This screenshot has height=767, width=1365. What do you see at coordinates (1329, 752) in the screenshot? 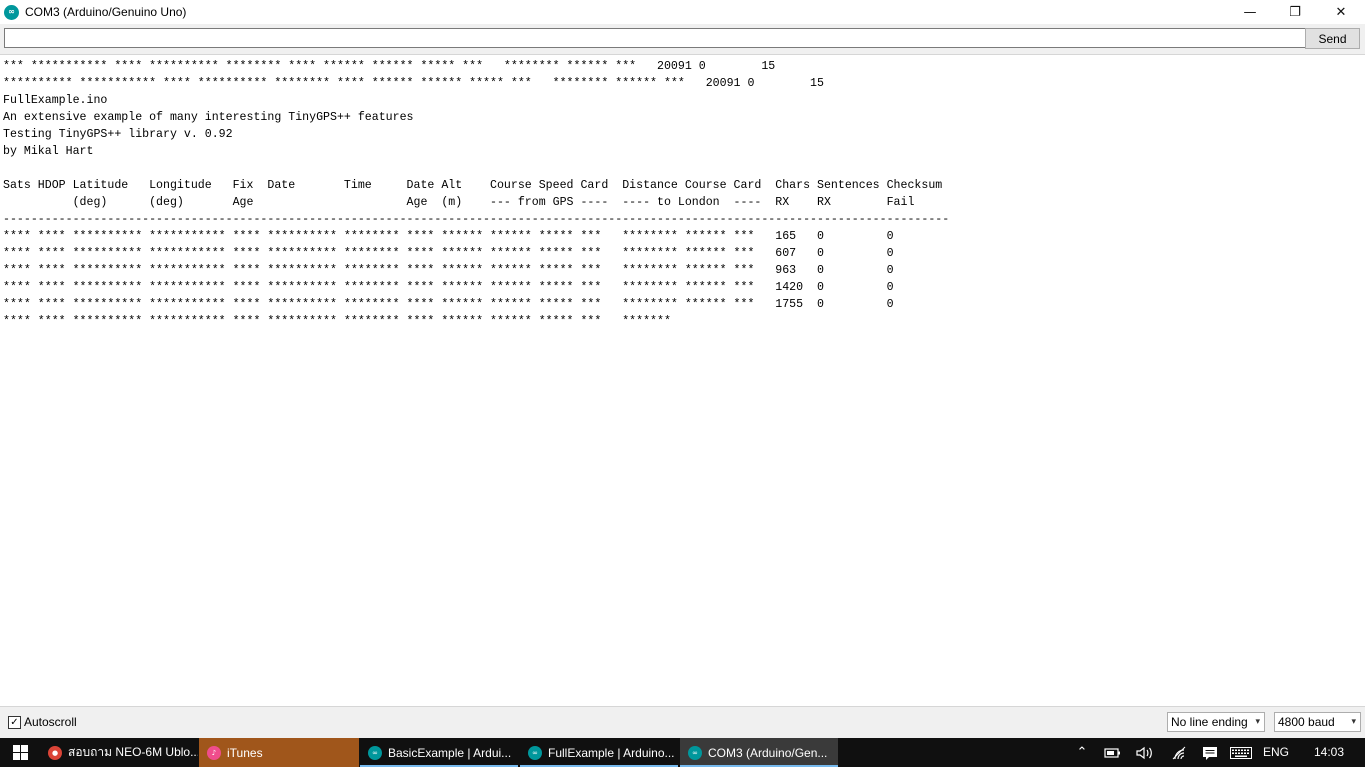
I see `clock: 14:03` at bounding box center [1329, 752].